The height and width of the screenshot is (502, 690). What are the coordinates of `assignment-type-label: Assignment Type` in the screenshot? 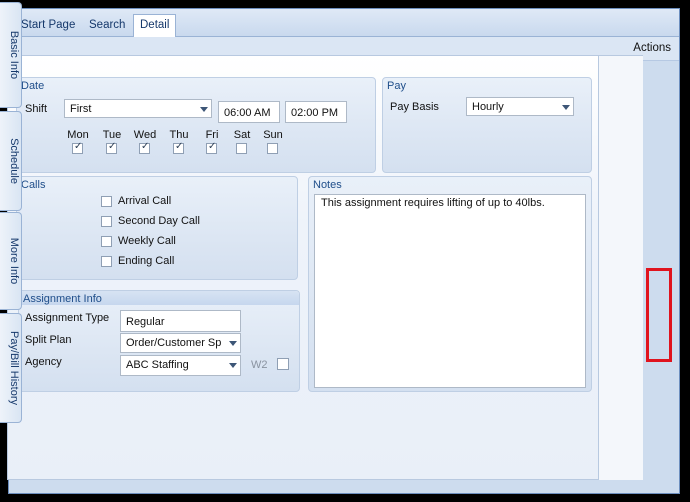 It's located at (67, 318).